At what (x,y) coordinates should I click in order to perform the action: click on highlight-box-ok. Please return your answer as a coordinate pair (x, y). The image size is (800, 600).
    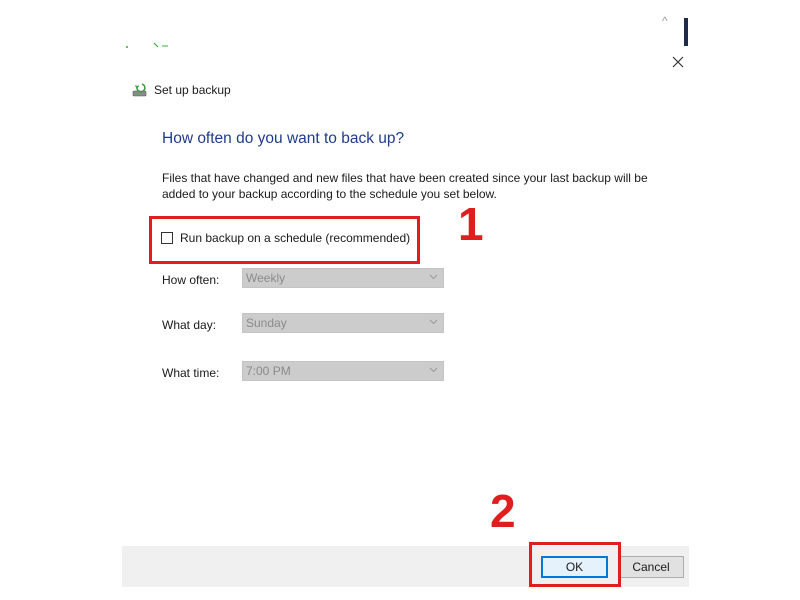
    Looking at the image, I should click on (575, 564).